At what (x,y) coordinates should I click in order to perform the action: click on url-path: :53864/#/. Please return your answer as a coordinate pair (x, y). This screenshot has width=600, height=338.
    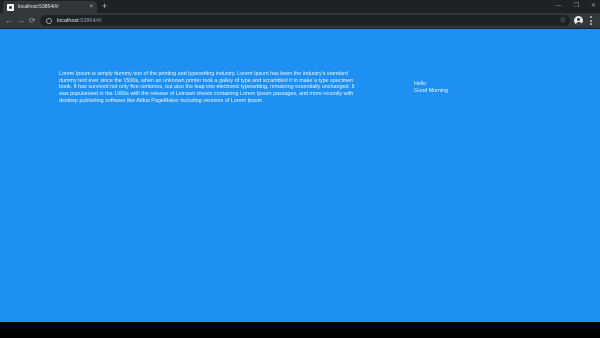
    Looking at the image, I should click on (90, 20).